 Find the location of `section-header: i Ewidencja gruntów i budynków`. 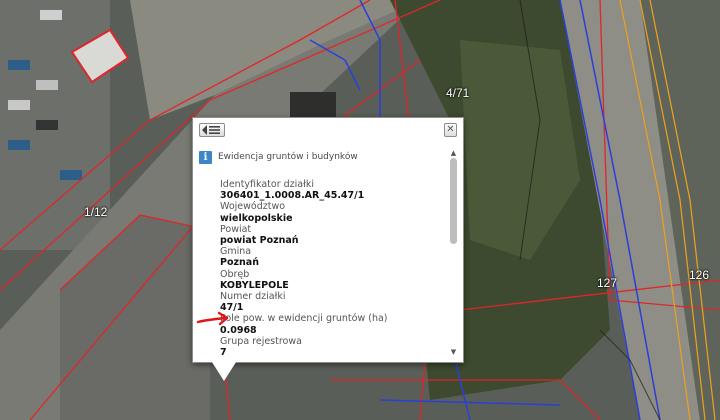

section-header: i Ewidencja gruntów i budynków is located at coordinates (323, 157).